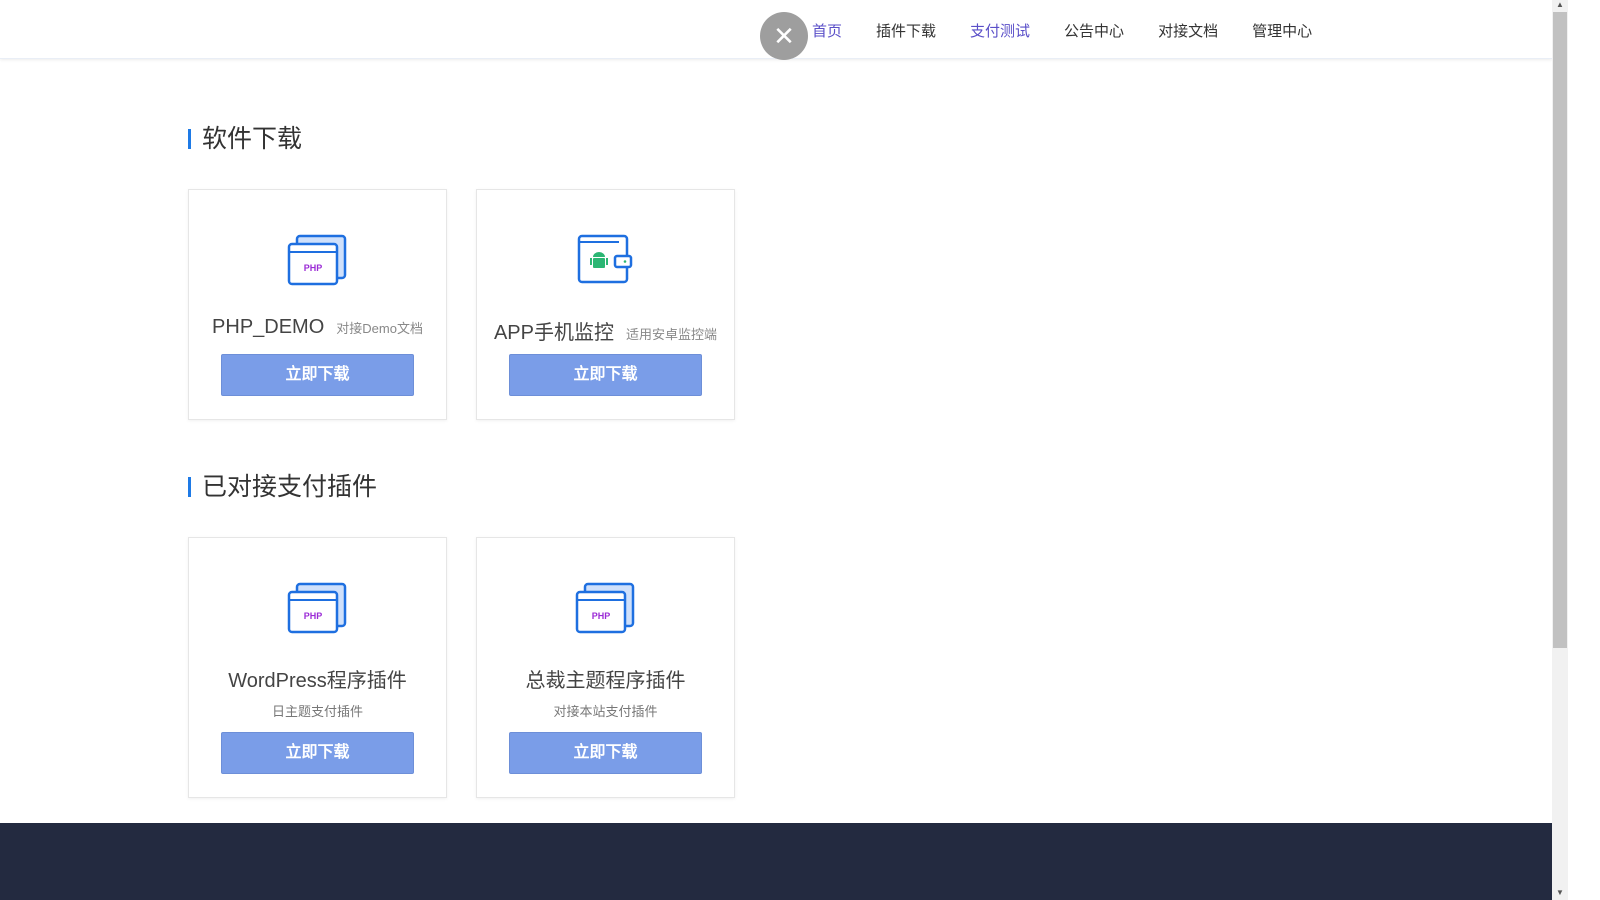 The image size is (1600, 900). Describe the element at coordinates (1560, 330) in the screenshot. I see `scrollbar-thumb` at that location.